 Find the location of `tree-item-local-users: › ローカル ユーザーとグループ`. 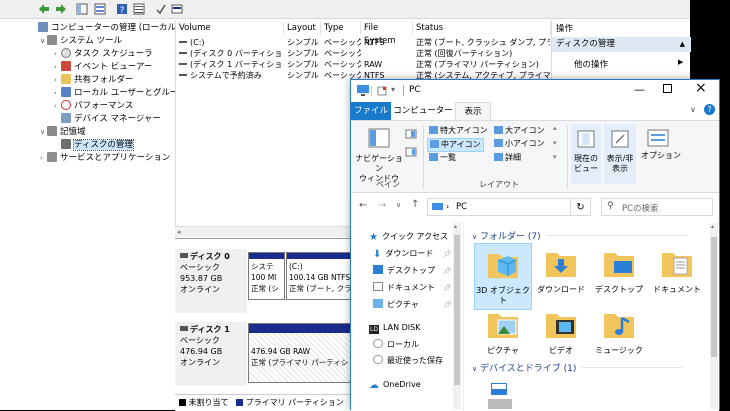

tree-item-local-users: › ローカル ユーザーとグループ is located at coordinates (120, 93).